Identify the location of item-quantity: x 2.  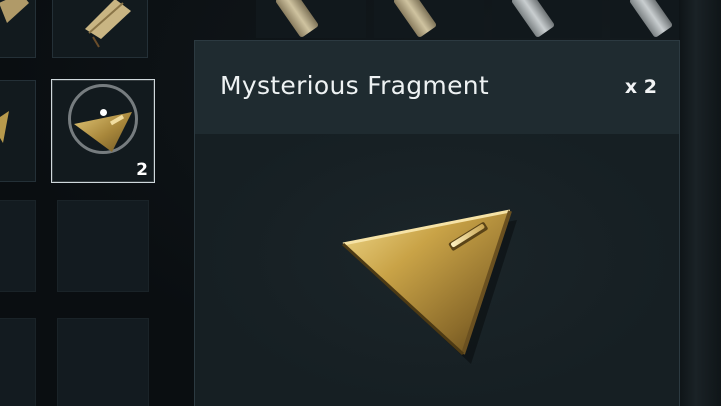
(640, 87).